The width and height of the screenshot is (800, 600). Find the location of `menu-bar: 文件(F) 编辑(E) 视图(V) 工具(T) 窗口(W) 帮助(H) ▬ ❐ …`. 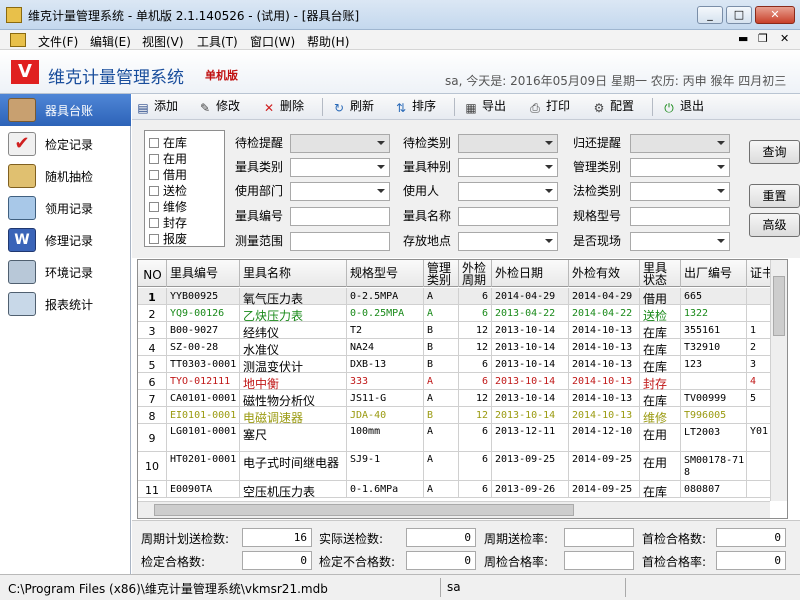

menu-bar: 文件(F) 编辑(E) 视图(V) 工具(T) 窗口(W) 帮助(H) ▬ ❐ … is located at coordinates (400, 40).